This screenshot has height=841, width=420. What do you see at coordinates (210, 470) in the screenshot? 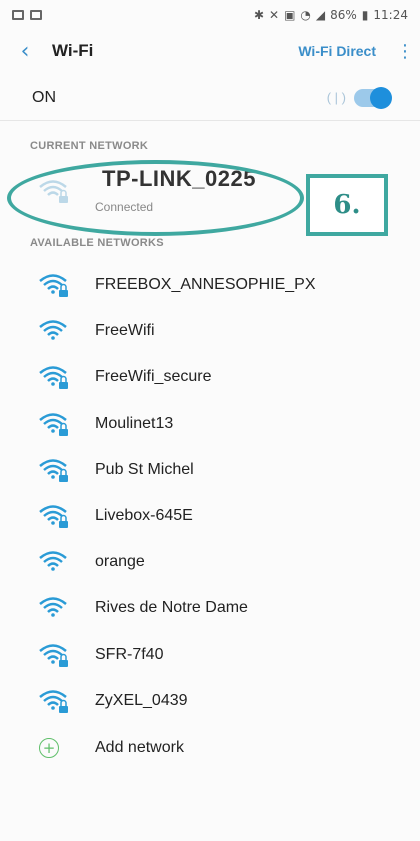
I see `network-row: Pub St Michel` at bounding box center [210, 470].